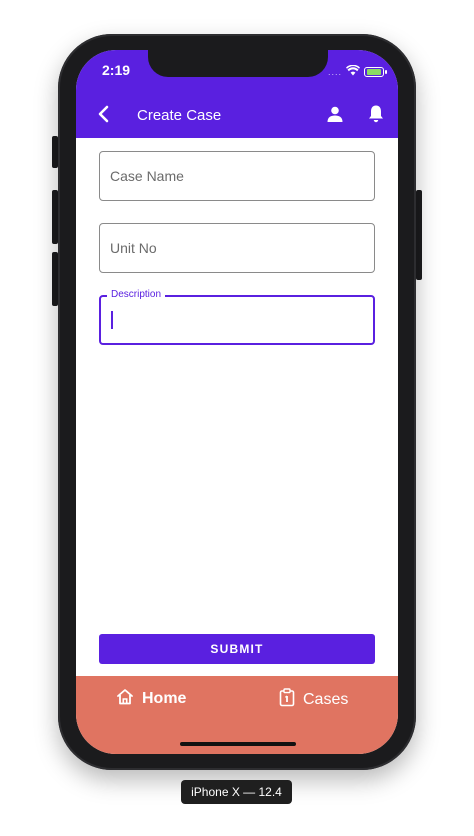 Image resolution: width=474 pixels, height=836 pixels. What do you see at coordinates (419, 235) in the screenshot?
I see `power-button` at bounding box center [419, 235].